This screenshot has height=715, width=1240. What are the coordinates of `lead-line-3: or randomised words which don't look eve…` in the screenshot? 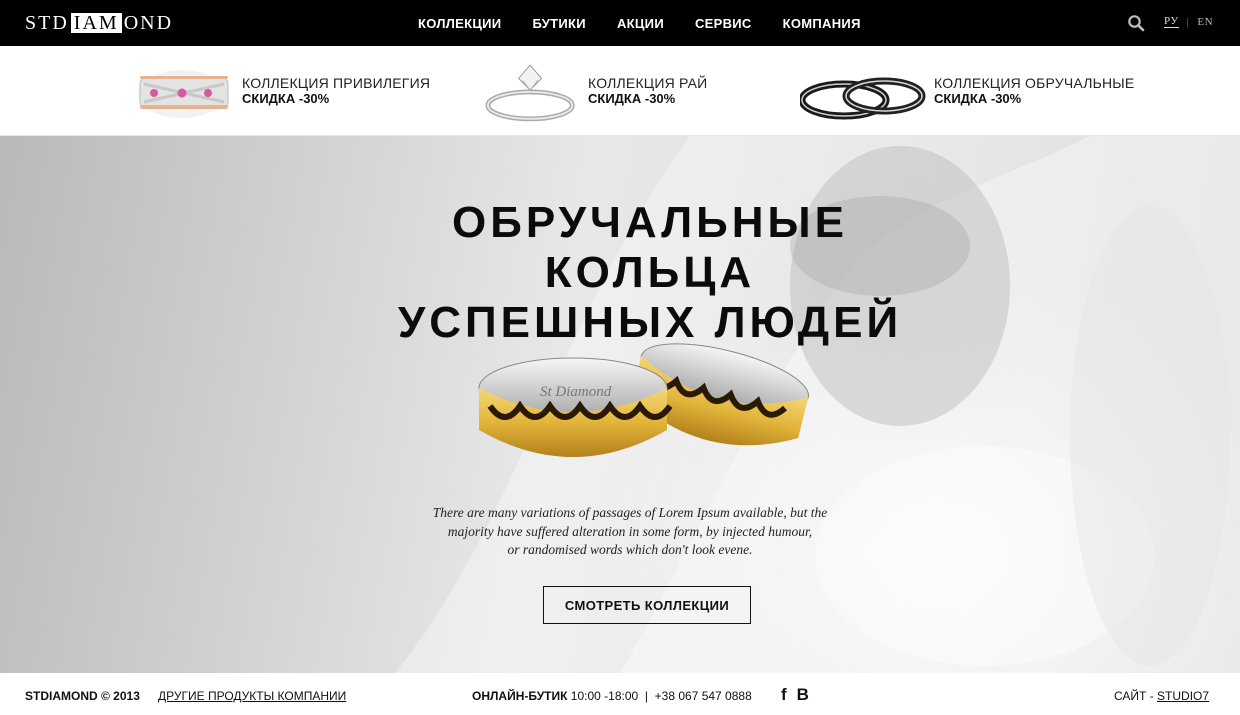 It's located at (630, 549).